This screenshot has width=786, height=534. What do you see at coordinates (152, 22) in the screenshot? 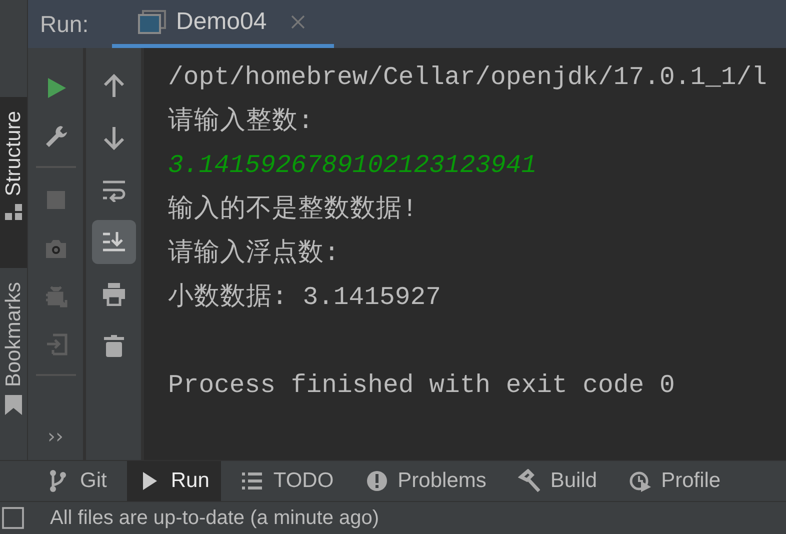
I see `window-icon` at bounding box center [152, 22].